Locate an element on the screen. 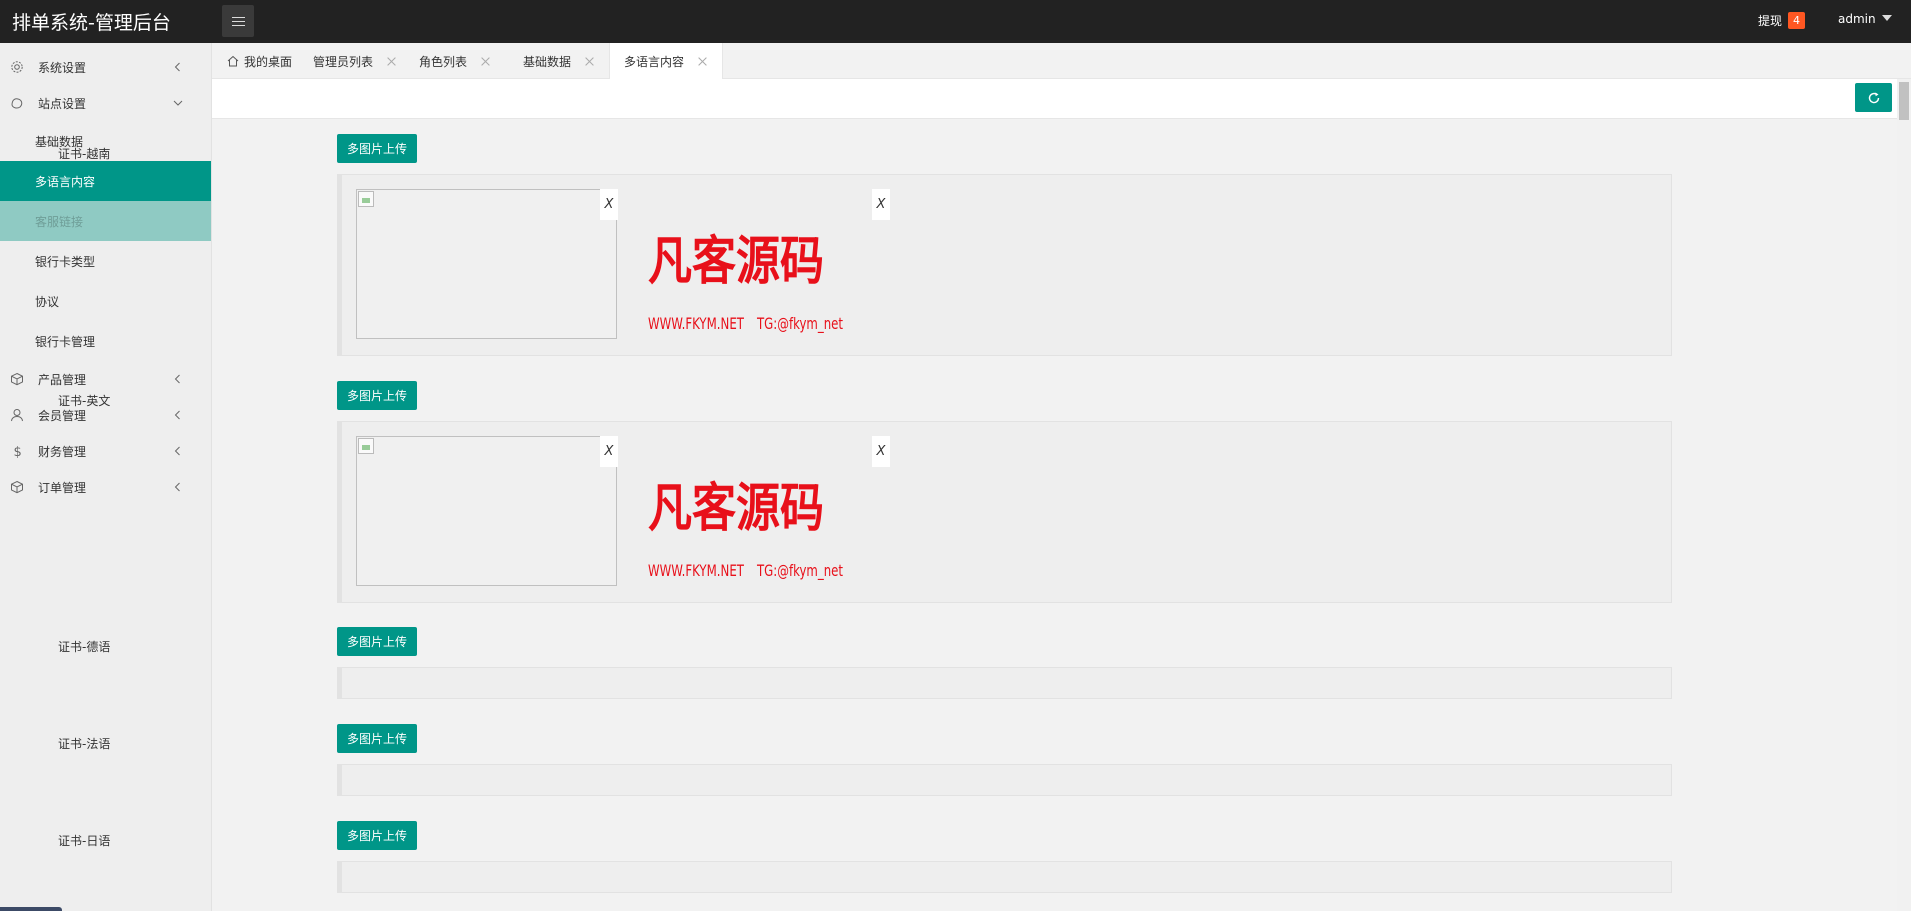  tab-multilang: 多语言内容 is located at coordinates (666, 61).